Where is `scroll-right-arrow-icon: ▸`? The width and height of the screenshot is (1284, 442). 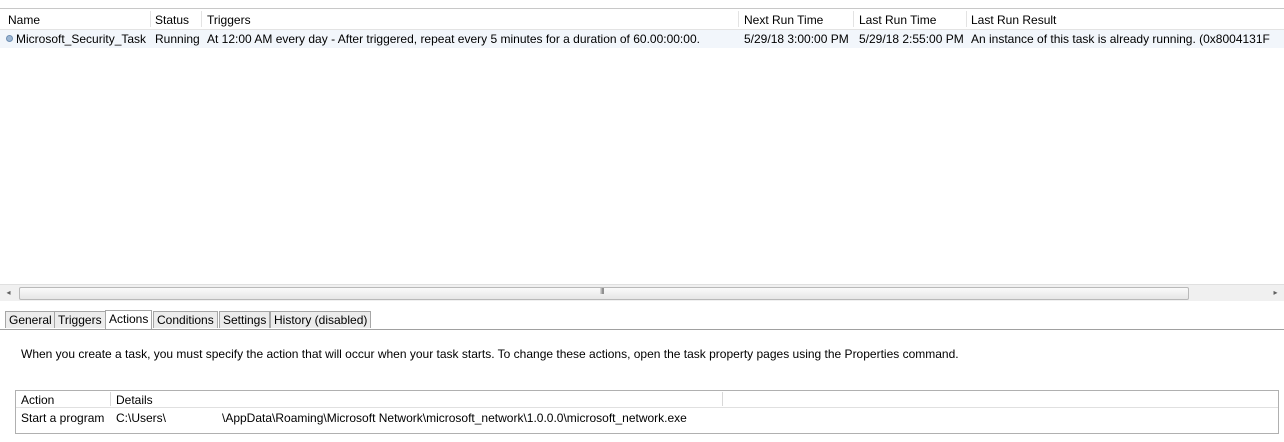
scroll-right-arrow-icon: ▸ is located at coordinates (1275, 293).